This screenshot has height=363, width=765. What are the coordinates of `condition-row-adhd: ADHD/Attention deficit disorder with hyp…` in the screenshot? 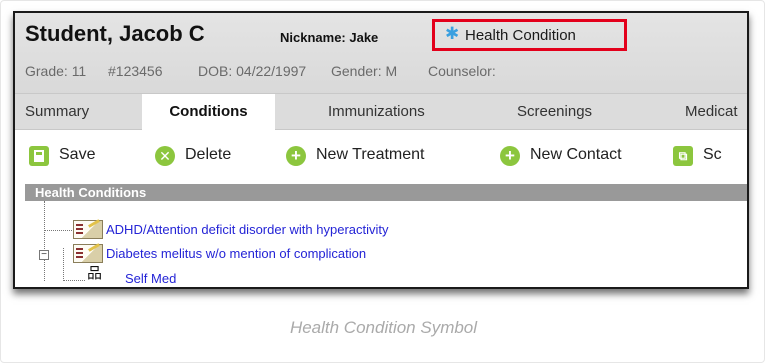 It's located at (247, 229).